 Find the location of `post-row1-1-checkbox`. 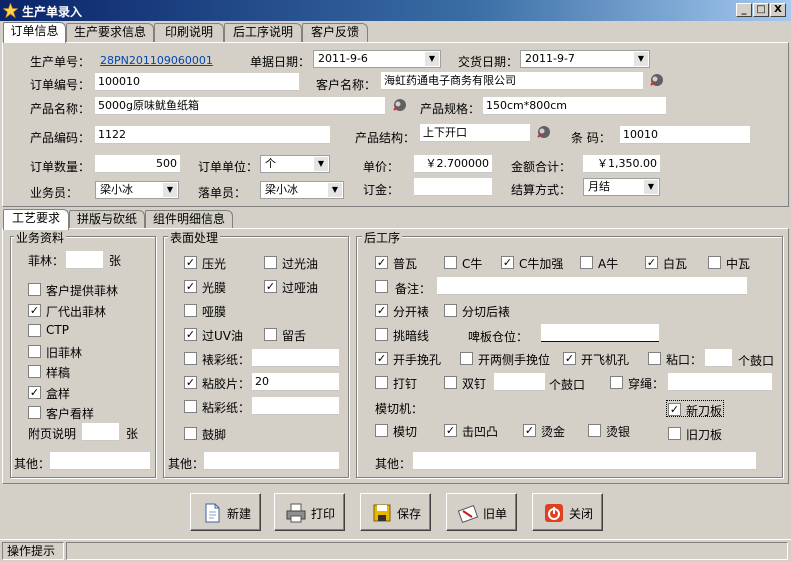

post-row1-1-checkbox is located at coordinates (450, 262).